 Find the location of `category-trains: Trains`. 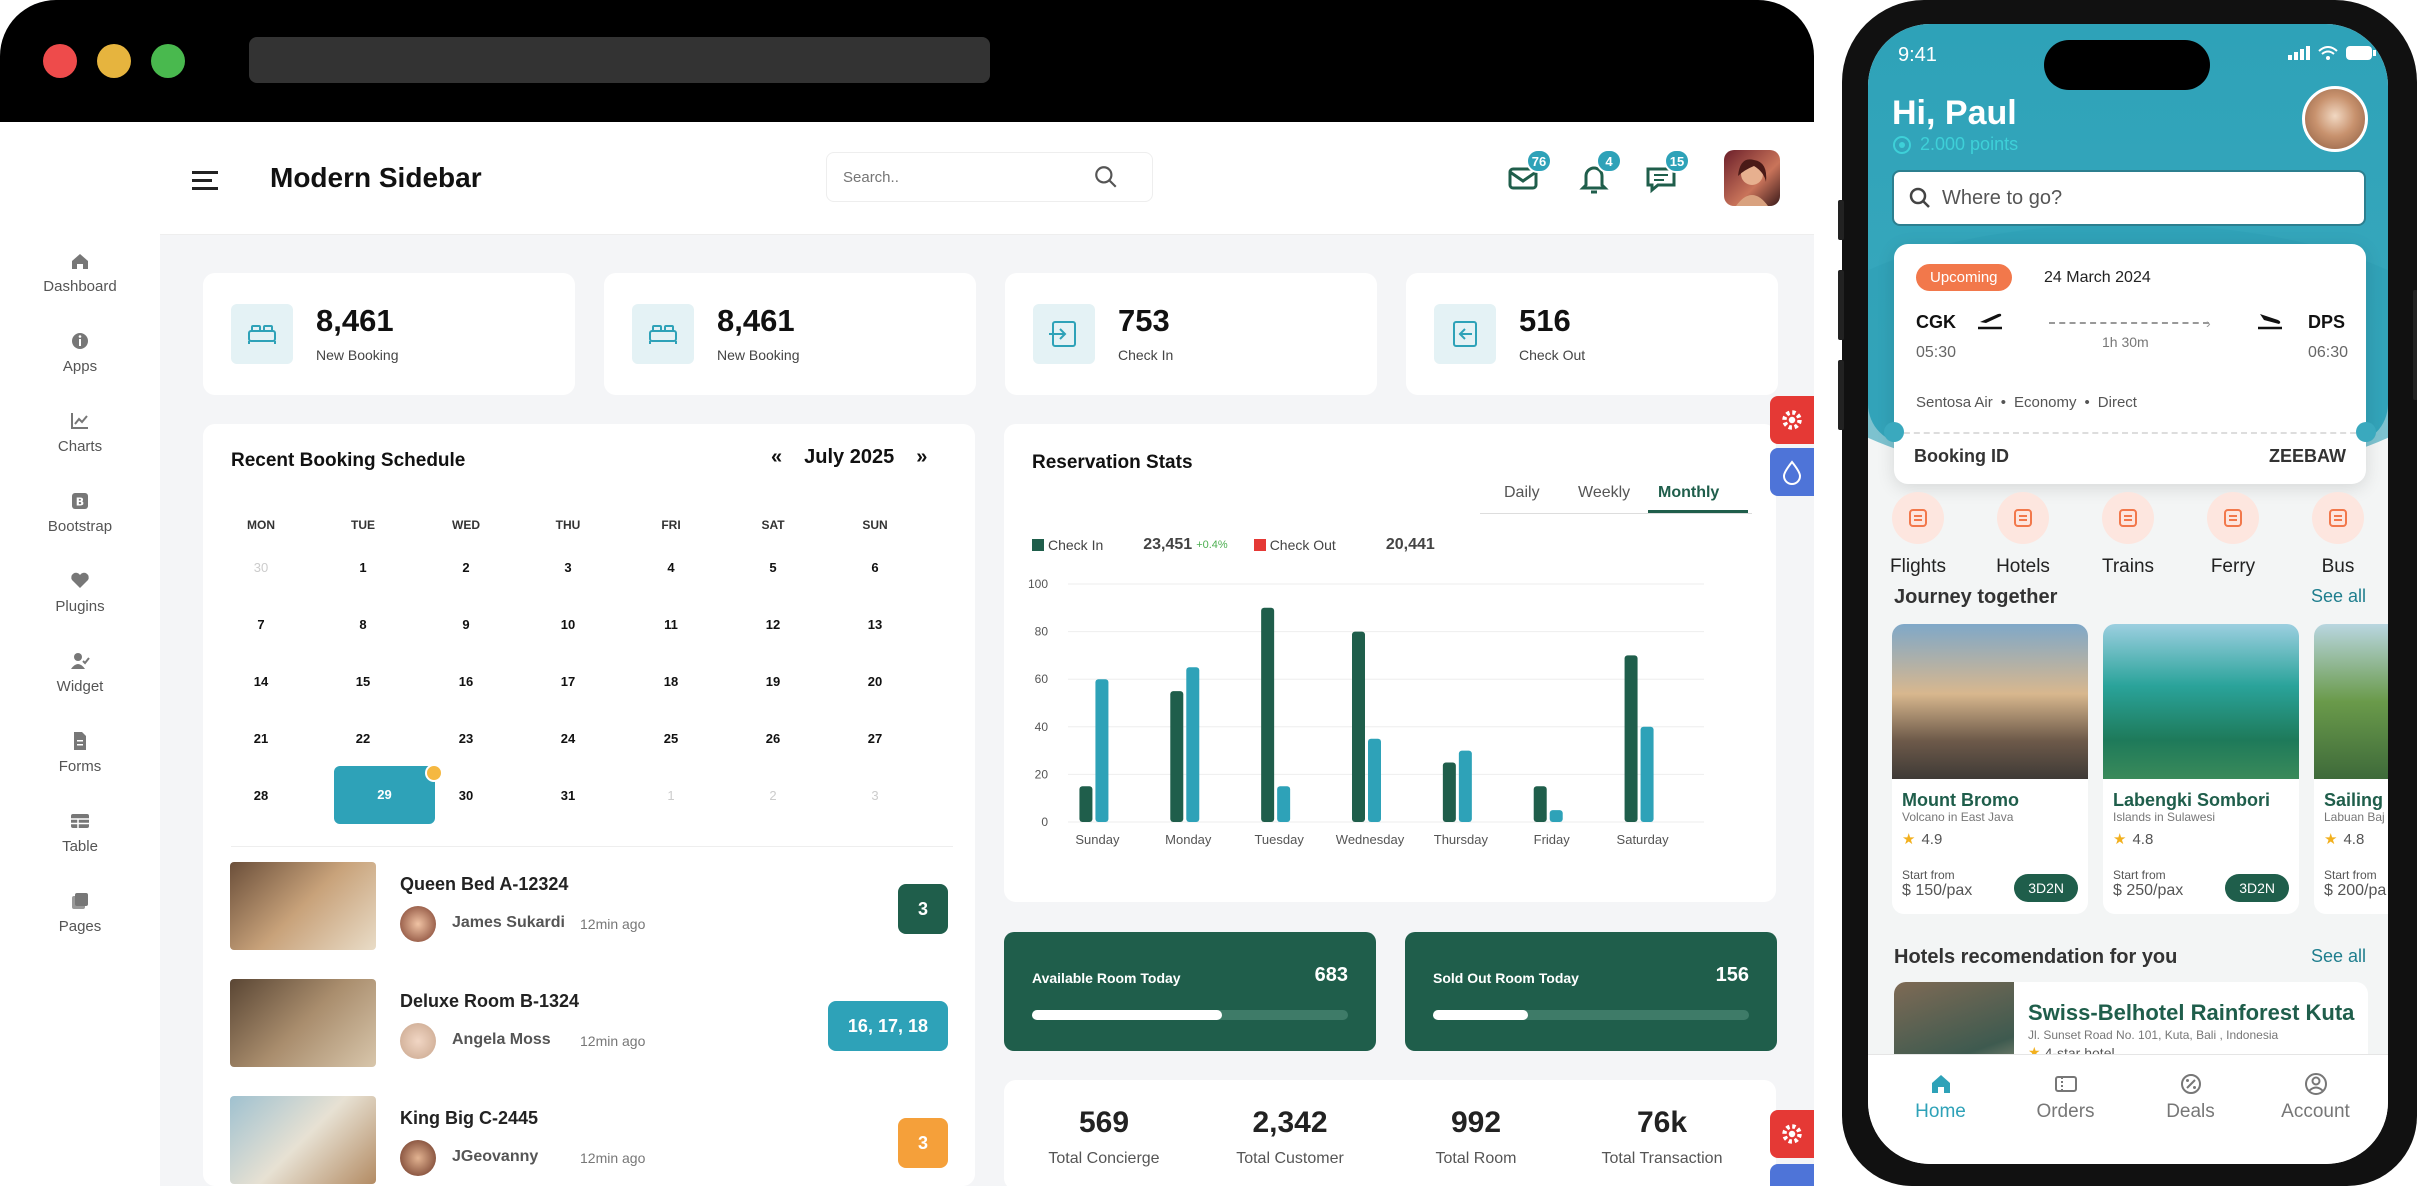

category-trains: Trains is located at coordinates (2128, 535).